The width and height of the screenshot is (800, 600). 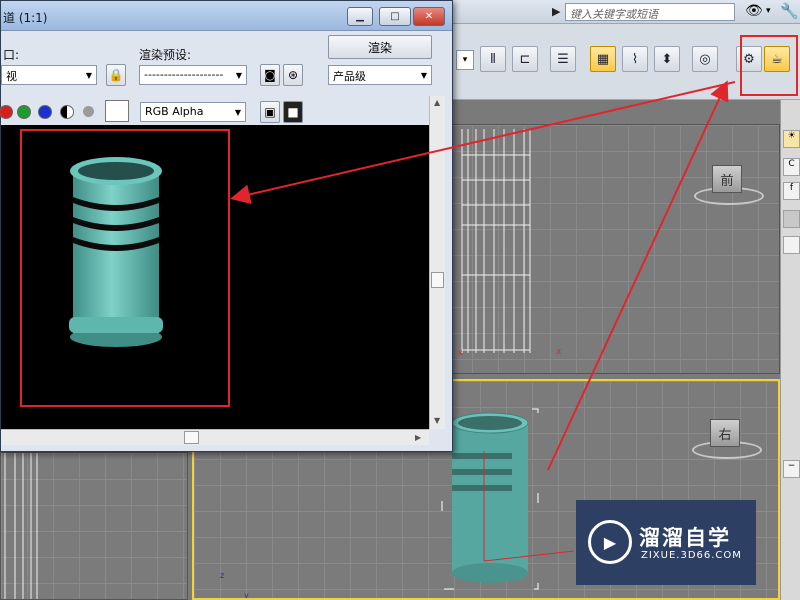 I want to click on panel-tab-create: ☀, so click(x=791, y=139).